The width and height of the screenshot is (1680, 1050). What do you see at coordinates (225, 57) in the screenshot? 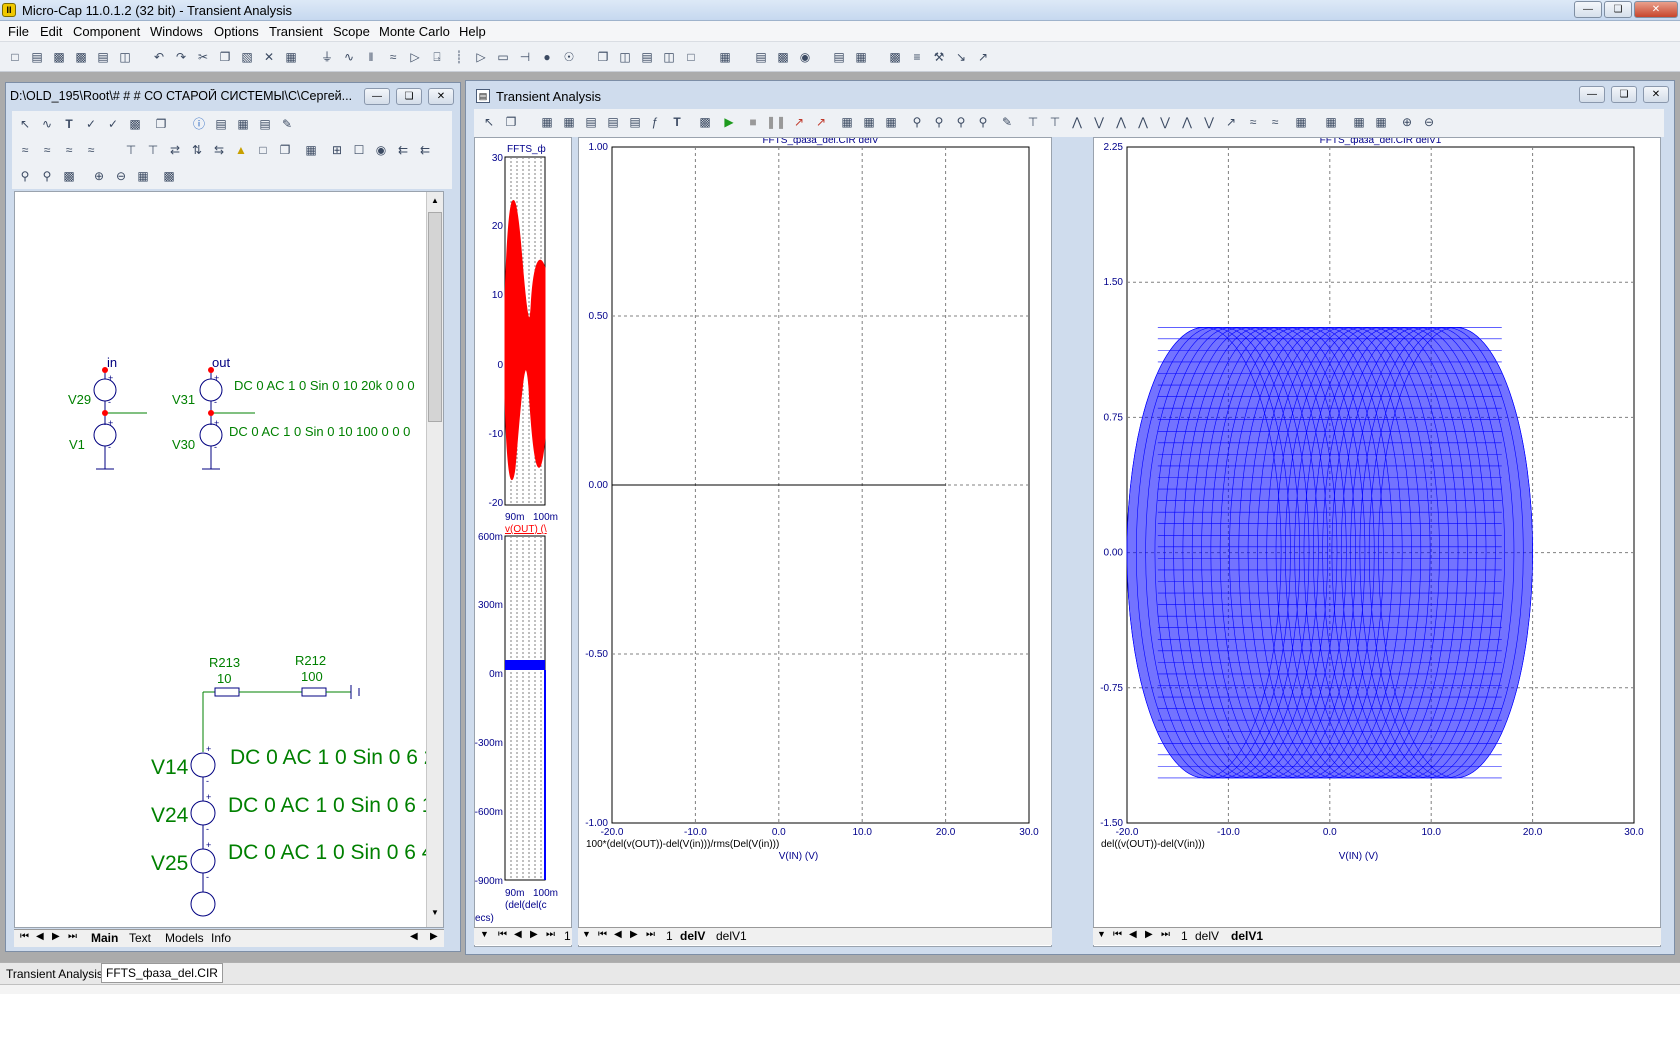
I see `copy-icon: ❐` at bounding box center [225, 57].